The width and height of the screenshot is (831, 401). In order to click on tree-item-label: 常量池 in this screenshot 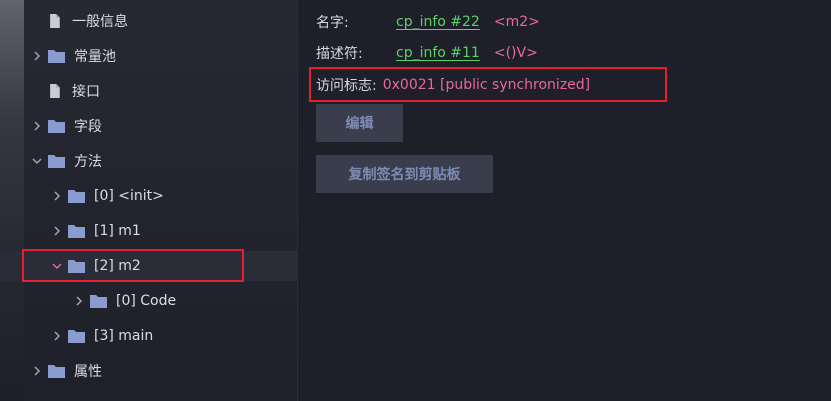, I will do `click(95, 57)`.